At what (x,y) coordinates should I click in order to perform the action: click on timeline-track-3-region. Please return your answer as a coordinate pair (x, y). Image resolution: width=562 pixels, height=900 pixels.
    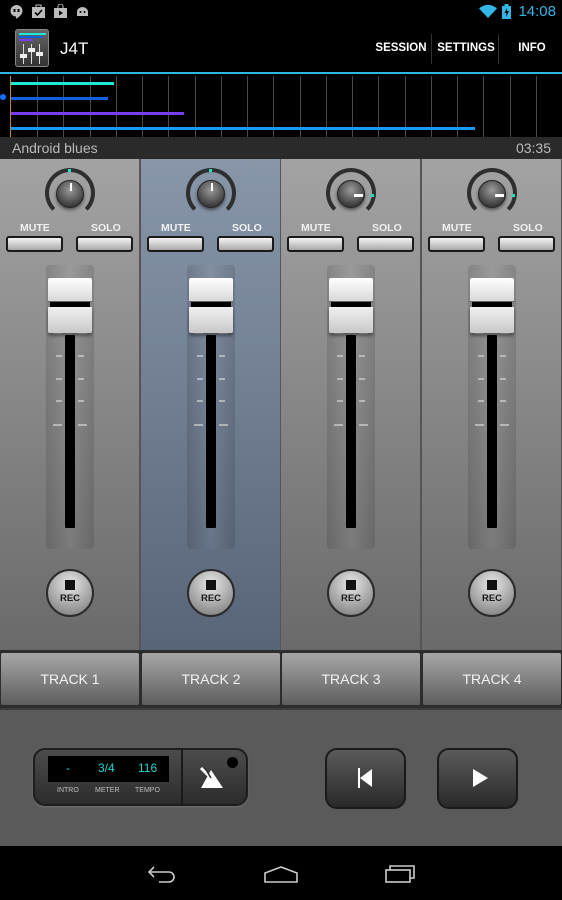
    Looking at the image, I should click on (97, 113).